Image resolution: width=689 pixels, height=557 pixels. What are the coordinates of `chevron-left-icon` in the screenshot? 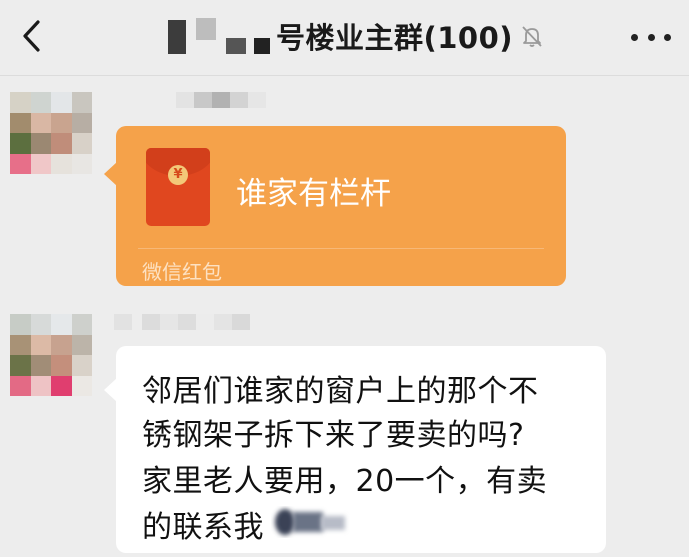 It's located at (31, 36).